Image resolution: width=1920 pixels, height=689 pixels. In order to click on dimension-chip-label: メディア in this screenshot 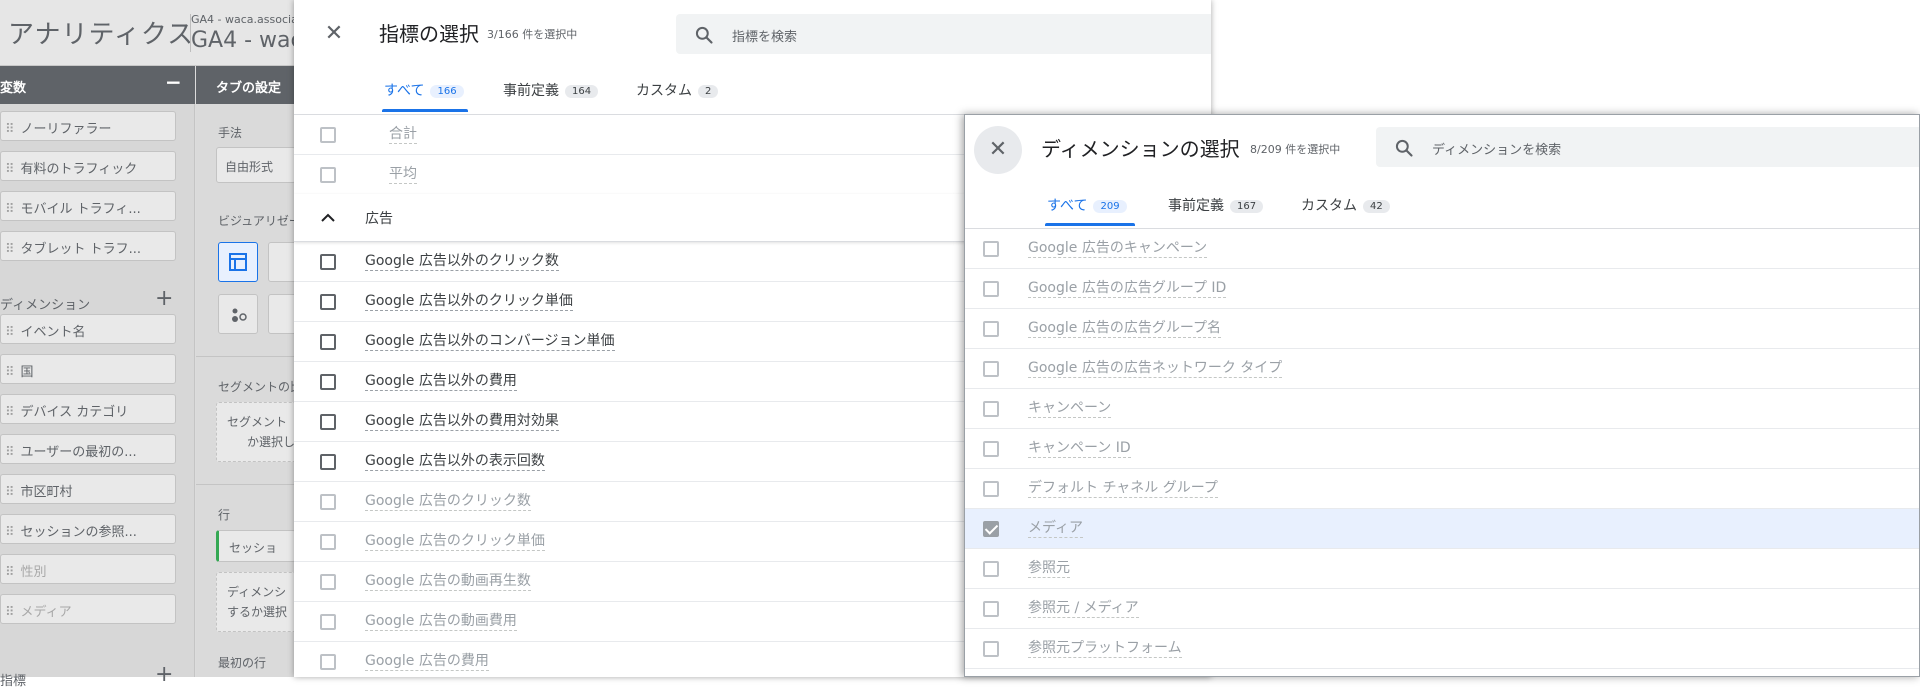, I will do `click(46, 612)`.